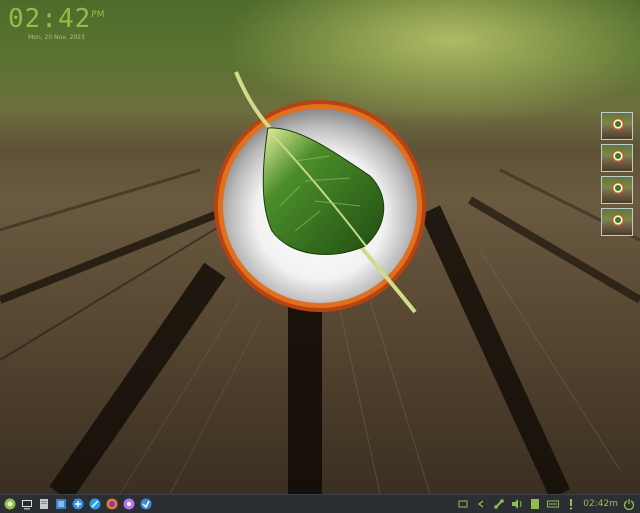 This screenshot has width=640, height=513. I want to click on tray-clock: 02:42m, so click(600, 504).